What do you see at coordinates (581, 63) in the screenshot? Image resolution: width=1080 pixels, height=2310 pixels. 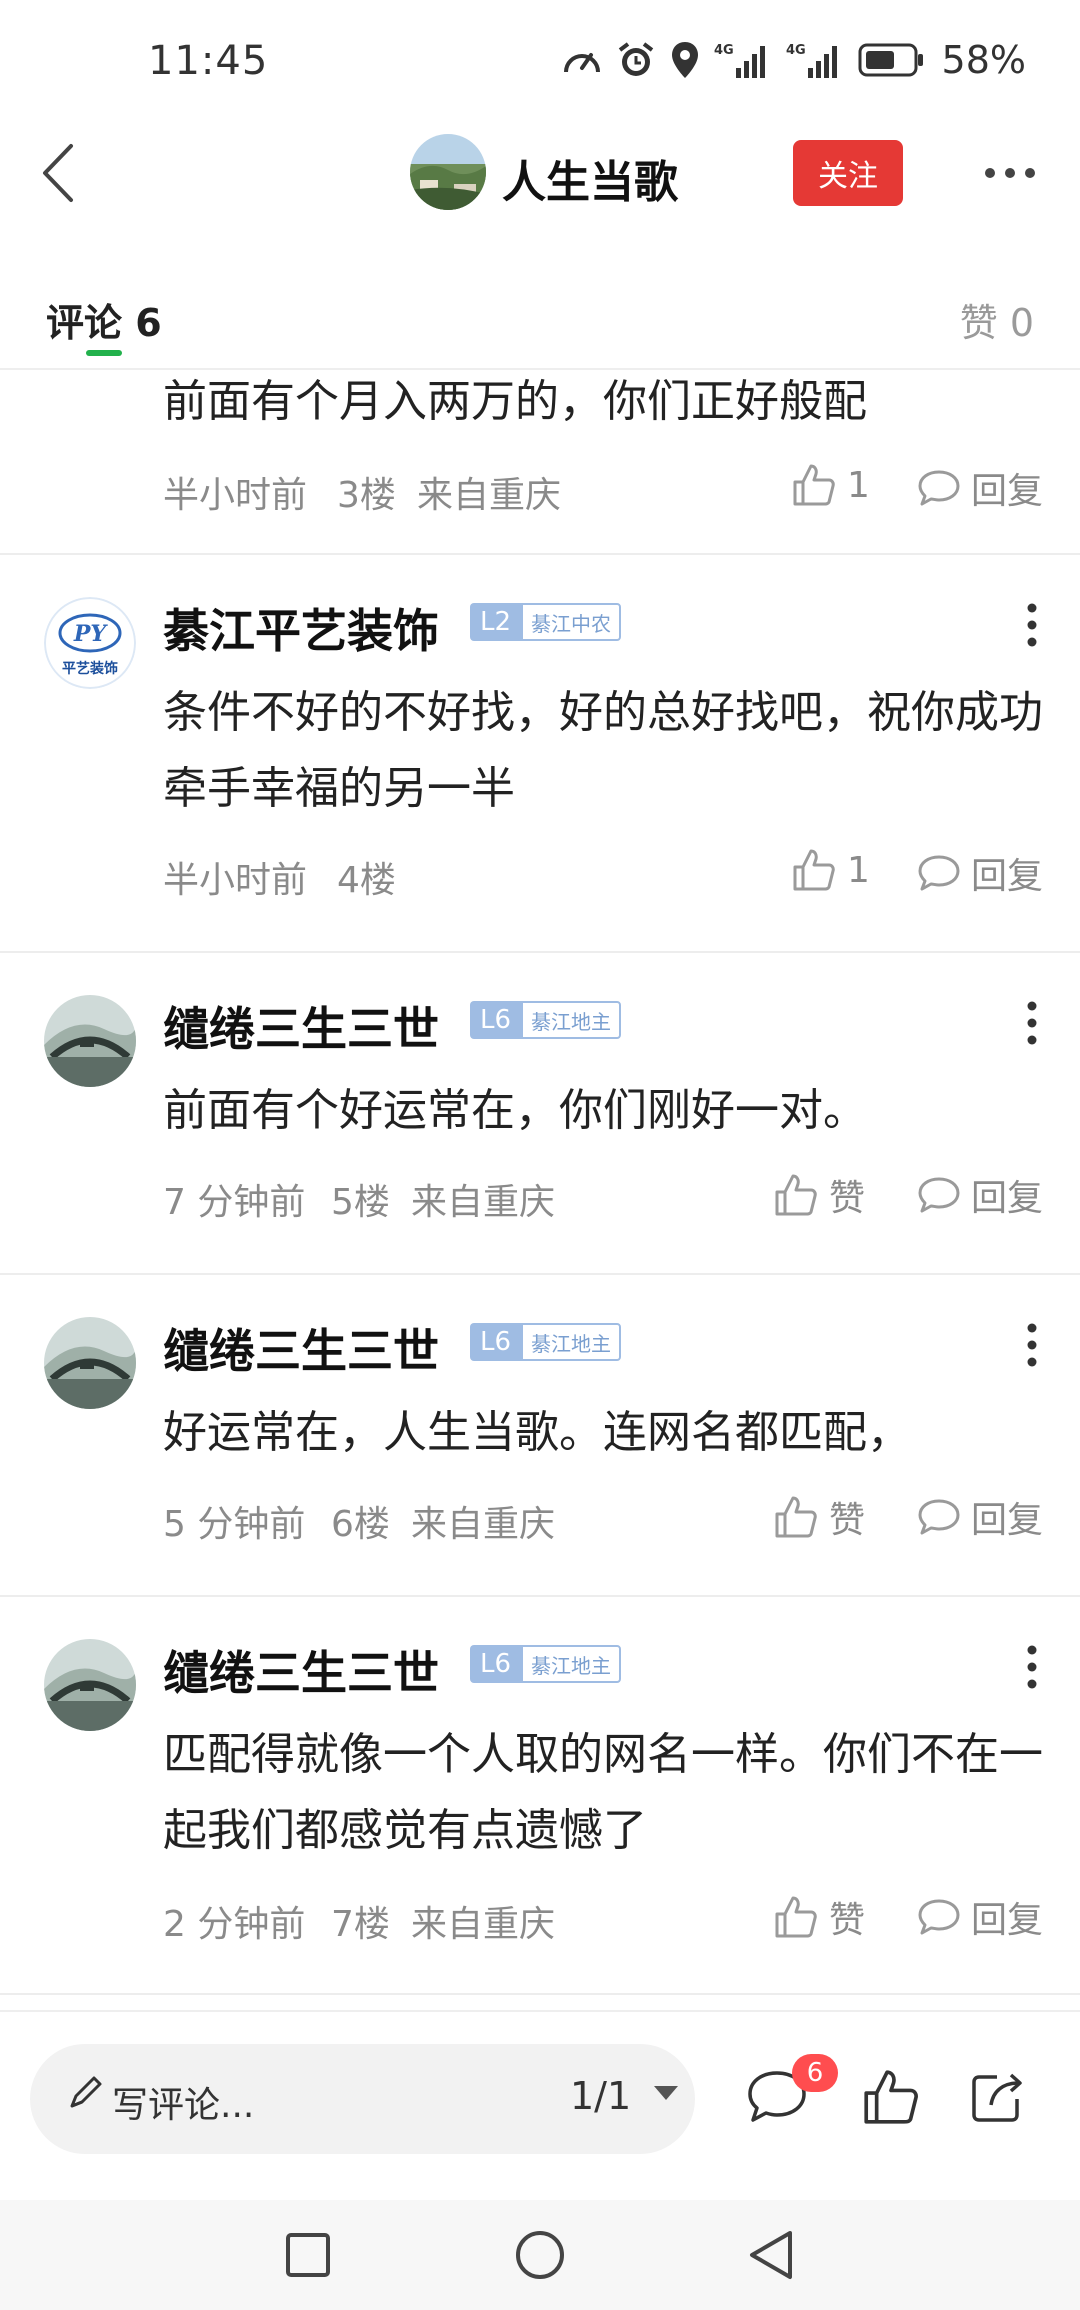 I see `speed-icon` at bounding box center [581, 63].